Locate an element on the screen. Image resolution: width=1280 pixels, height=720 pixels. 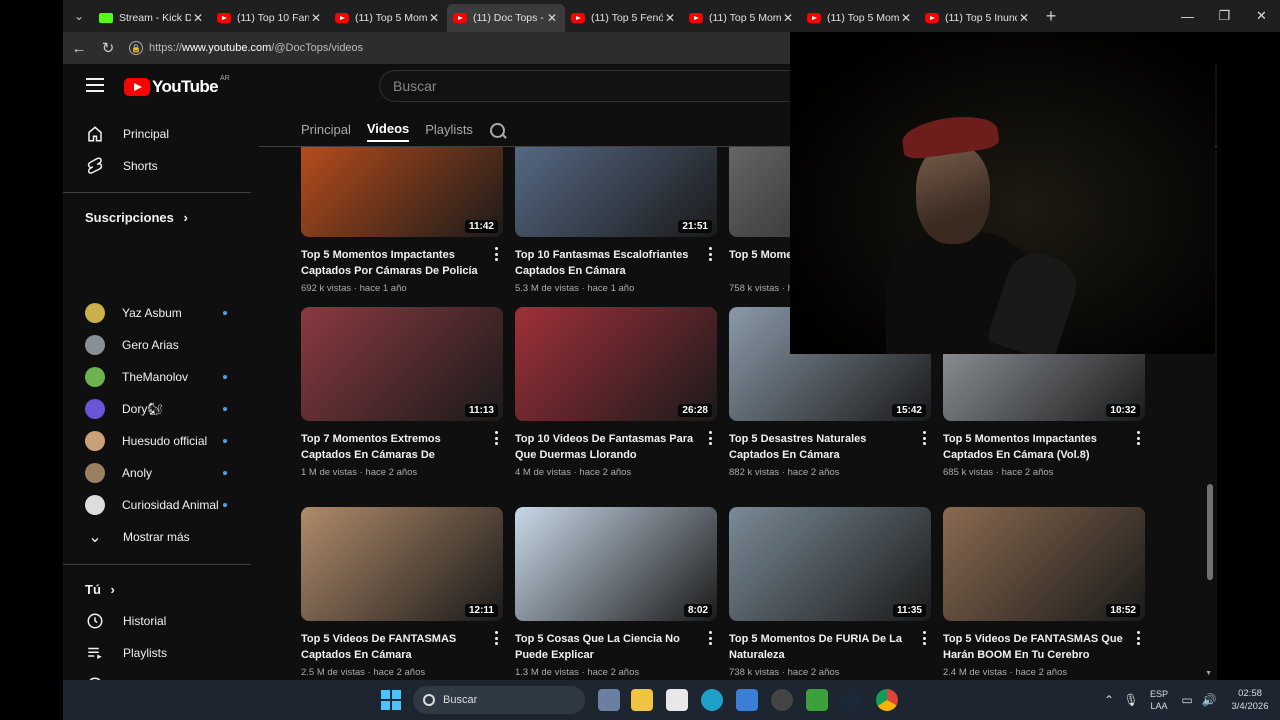
volume-icon: 🔊 is located at coordinates (1209, 700).